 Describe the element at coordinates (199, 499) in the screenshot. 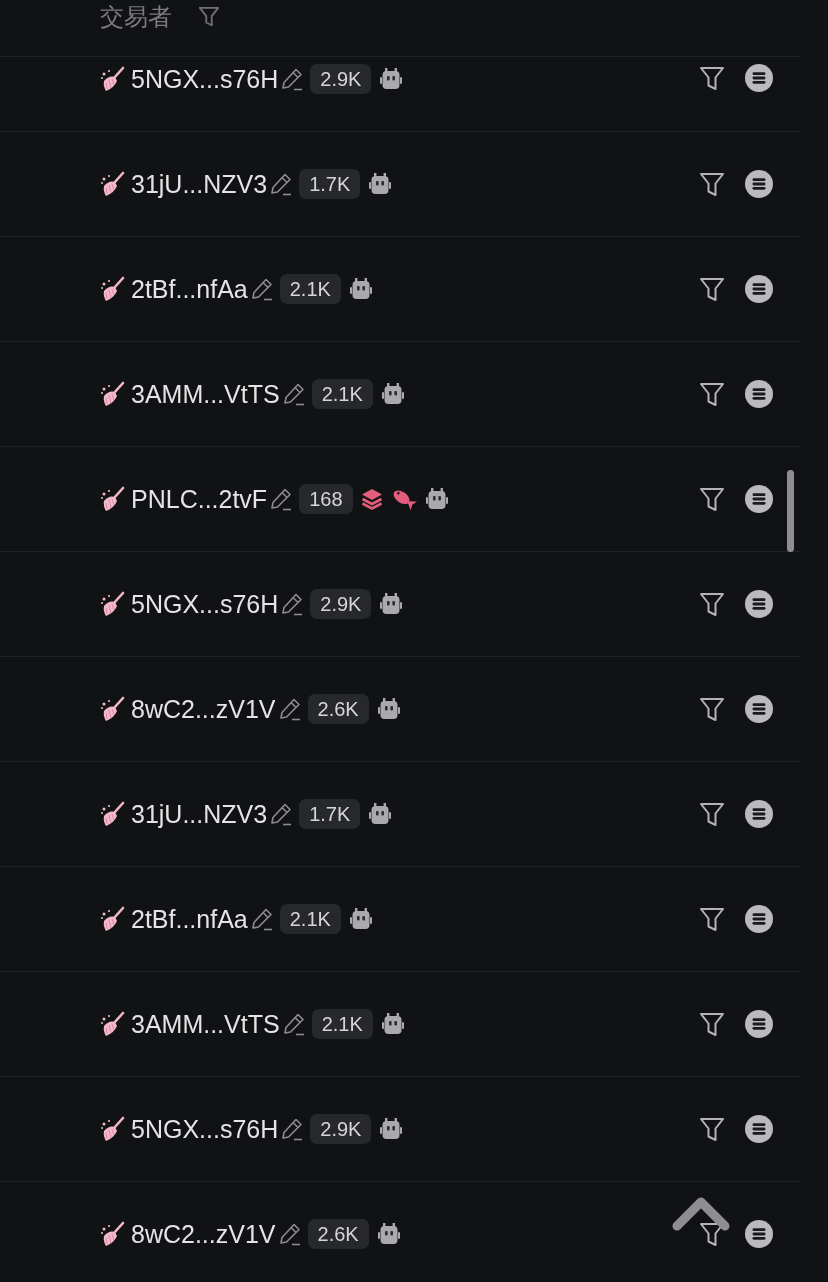

I see `wallet-address: PNLC...2tvF` at that location.